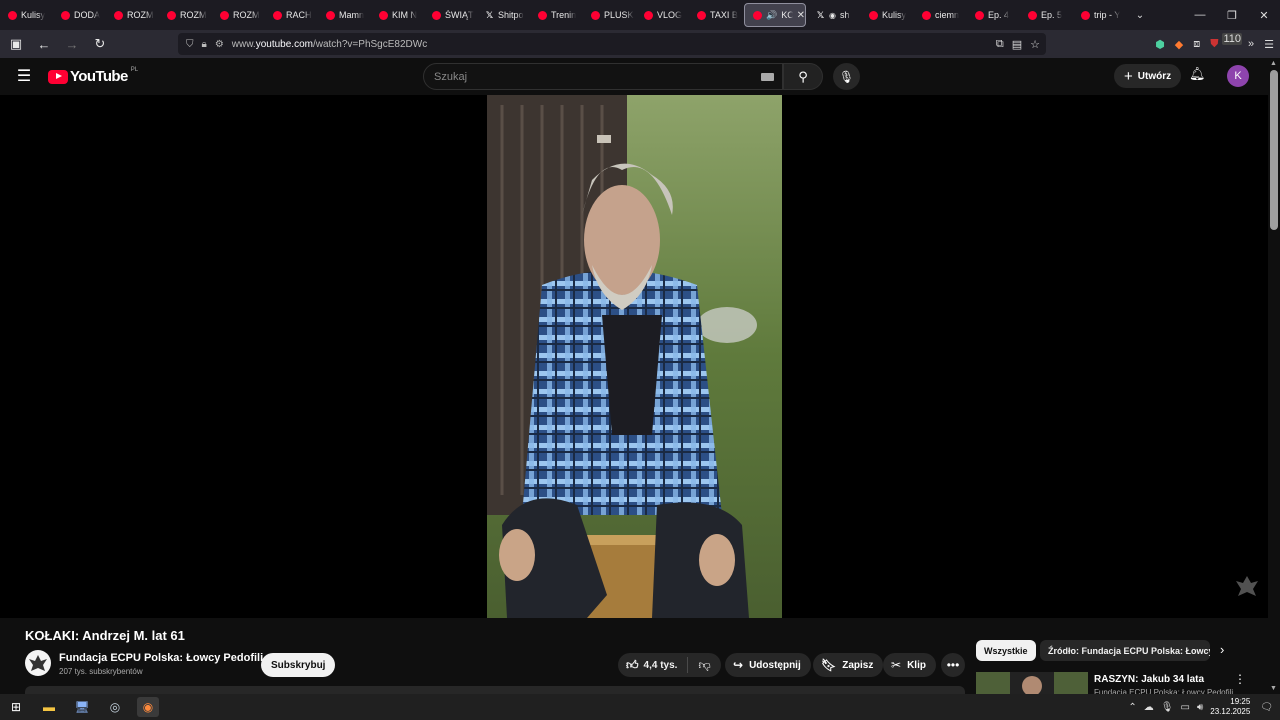 Image resolution: width=1280 pixels, height=720 pixels. What do you see at coordinates (1149, 679) in the screenshot?
I see `recommended-title: RASZYN: Jakub 34 lata` at bounding box center [1149, 679].